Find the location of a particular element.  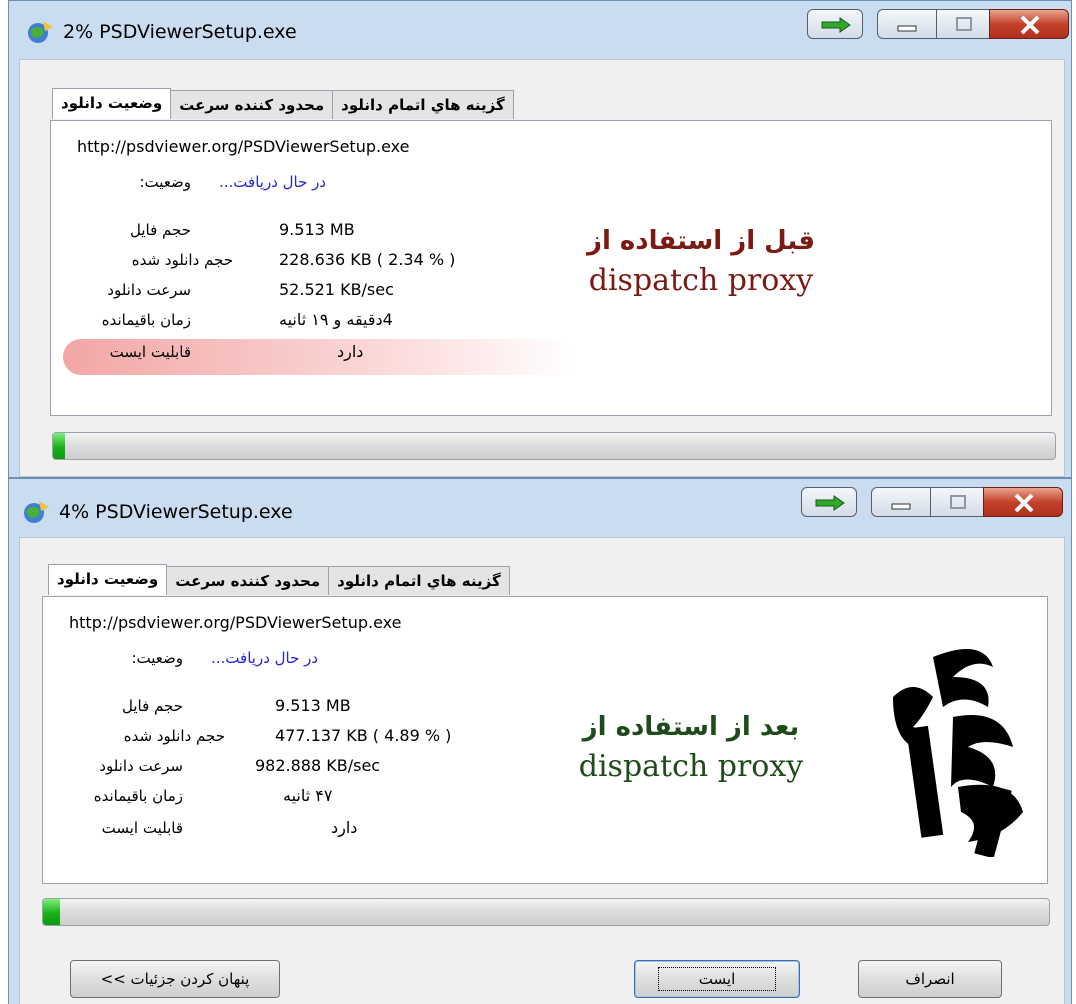

downloaded-value: 228.636 KB ( 2.34 % ) is located at coordinates (367, 259).